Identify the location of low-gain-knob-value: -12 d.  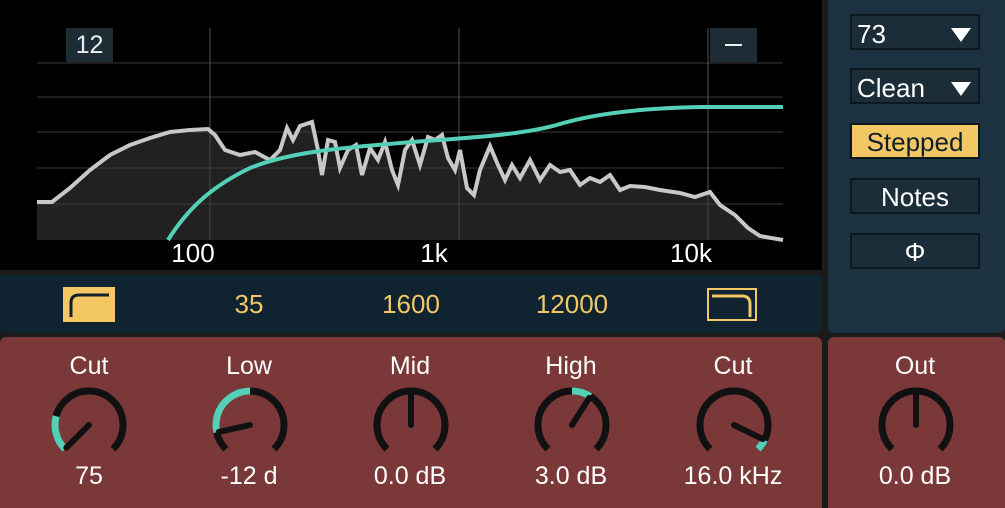
(249, 476).